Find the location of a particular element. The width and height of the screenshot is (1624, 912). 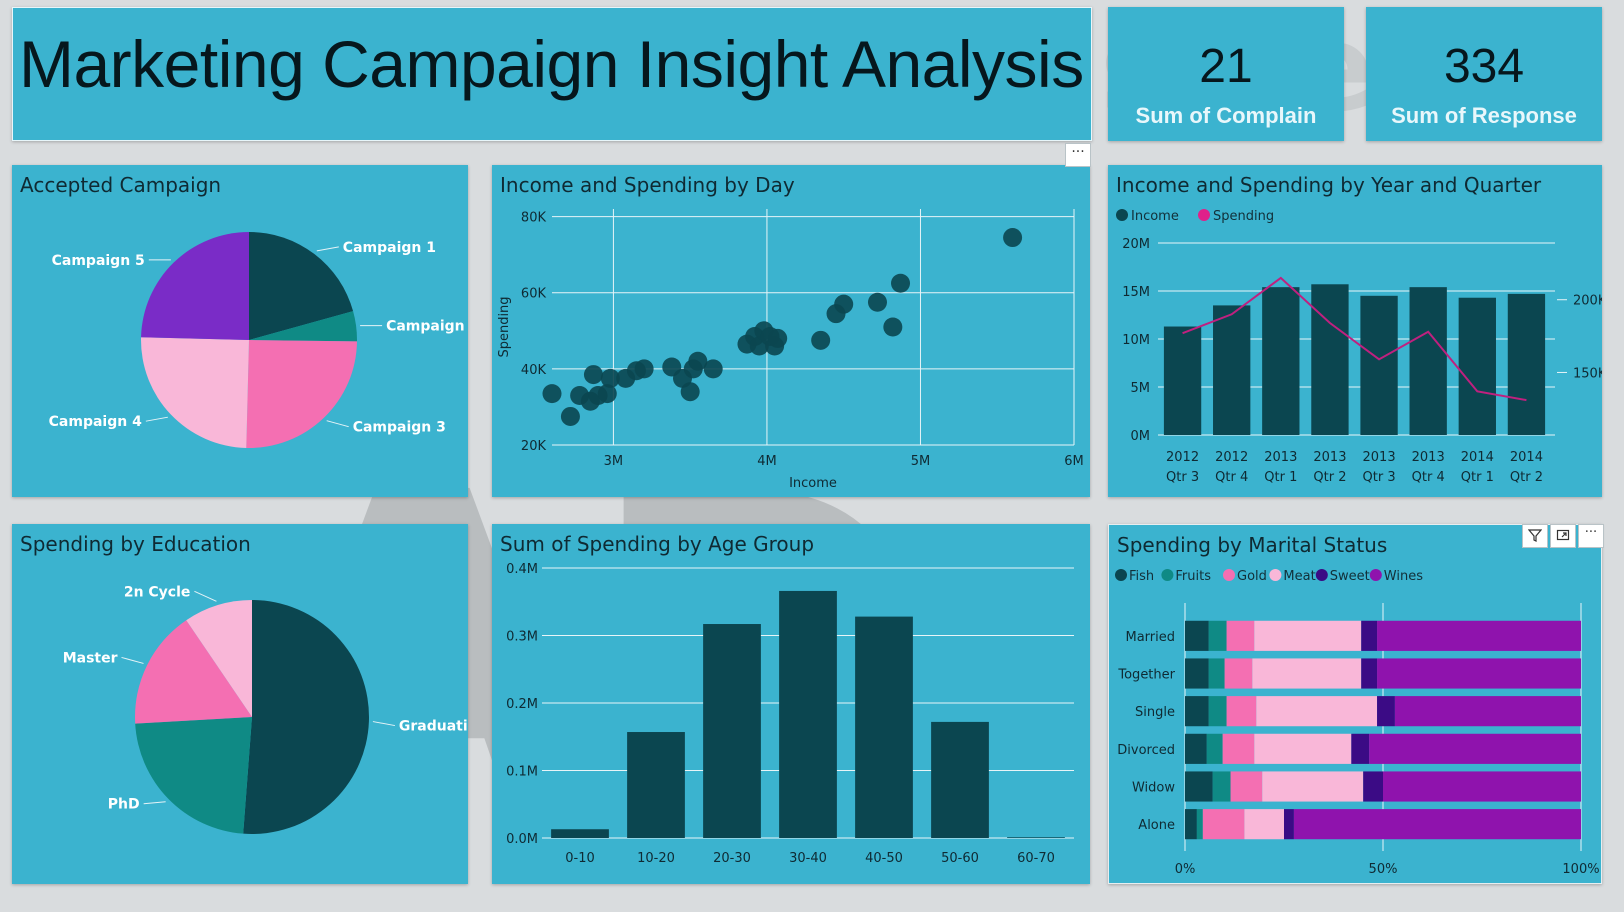

filter-button is located at coordinates (1535, 536).